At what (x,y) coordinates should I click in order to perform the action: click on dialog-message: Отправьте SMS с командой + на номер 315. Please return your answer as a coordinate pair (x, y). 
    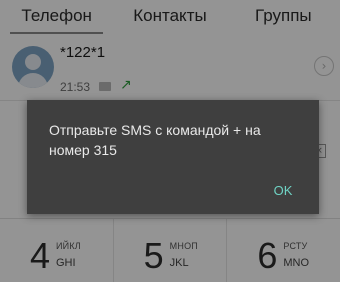
    Looking at the image, I should click on (155, 140).